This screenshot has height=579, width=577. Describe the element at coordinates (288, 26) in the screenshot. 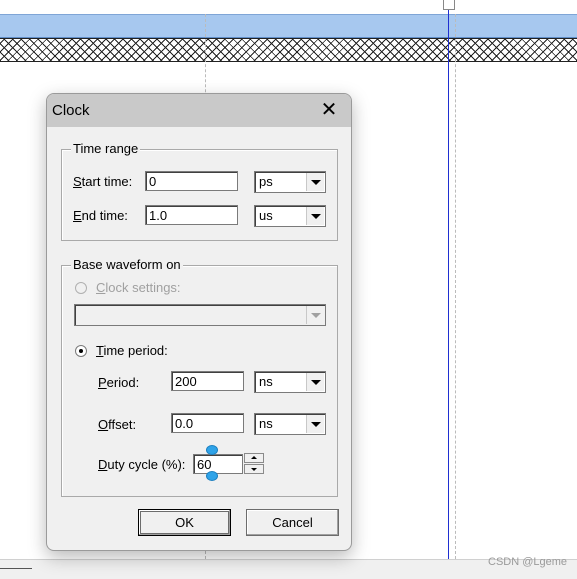

I see `selected-signal-row` at that location.